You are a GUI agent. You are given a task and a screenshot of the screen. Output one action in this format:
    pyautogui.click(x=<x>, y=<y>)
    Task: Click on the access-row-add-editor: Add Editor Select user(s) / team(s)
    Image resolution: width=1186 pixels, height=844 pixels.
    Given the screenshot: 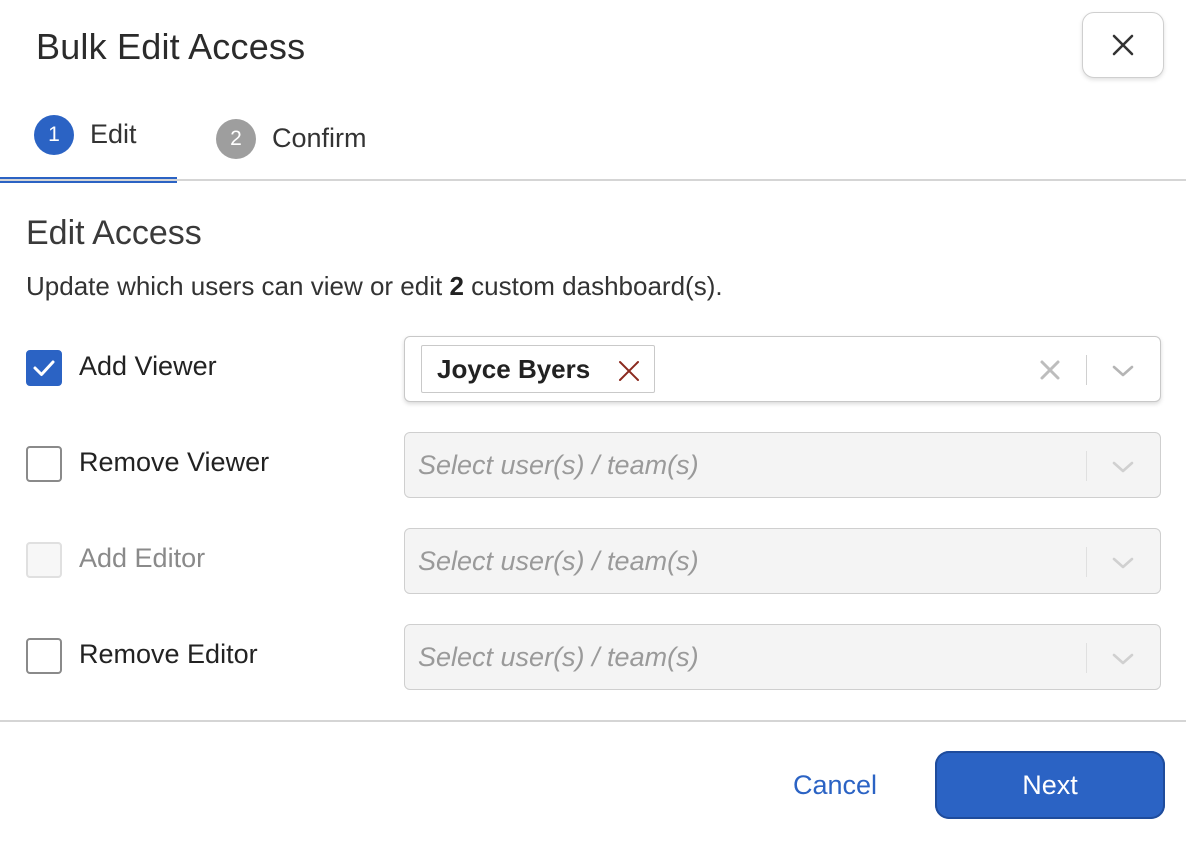 What is the action you would take?
    pyautogui.click(x=593, y=562)
    